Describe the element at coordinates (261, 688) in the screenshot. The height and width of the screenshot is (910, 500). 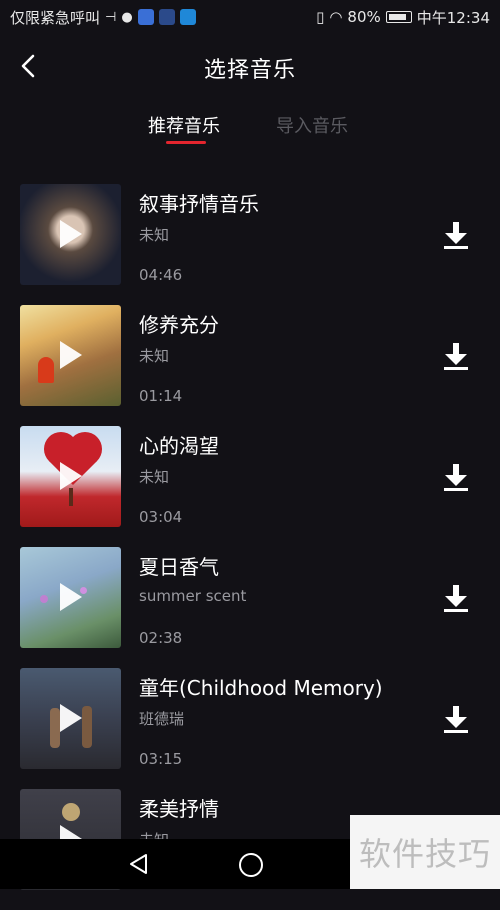
I see `song-title: 童年(Childhood Memory)` at that location.